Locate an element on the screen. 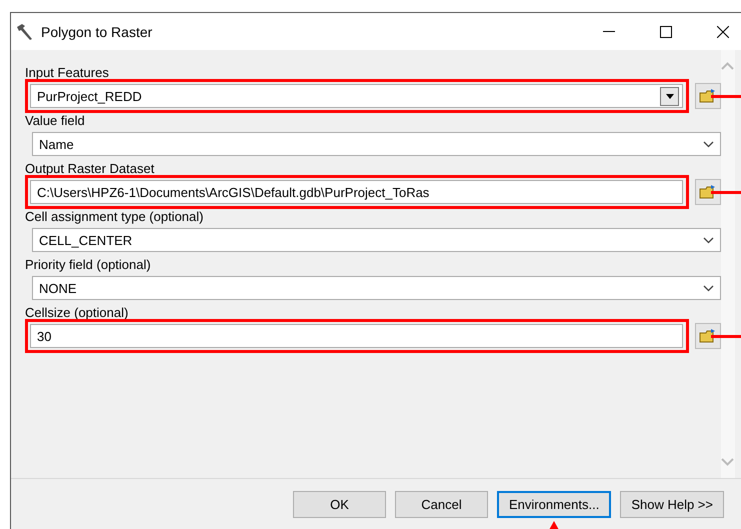 Image resolution: width=741 pixels, height=529 pixels. dialog-button: OK is located at coordinates (339, 504).